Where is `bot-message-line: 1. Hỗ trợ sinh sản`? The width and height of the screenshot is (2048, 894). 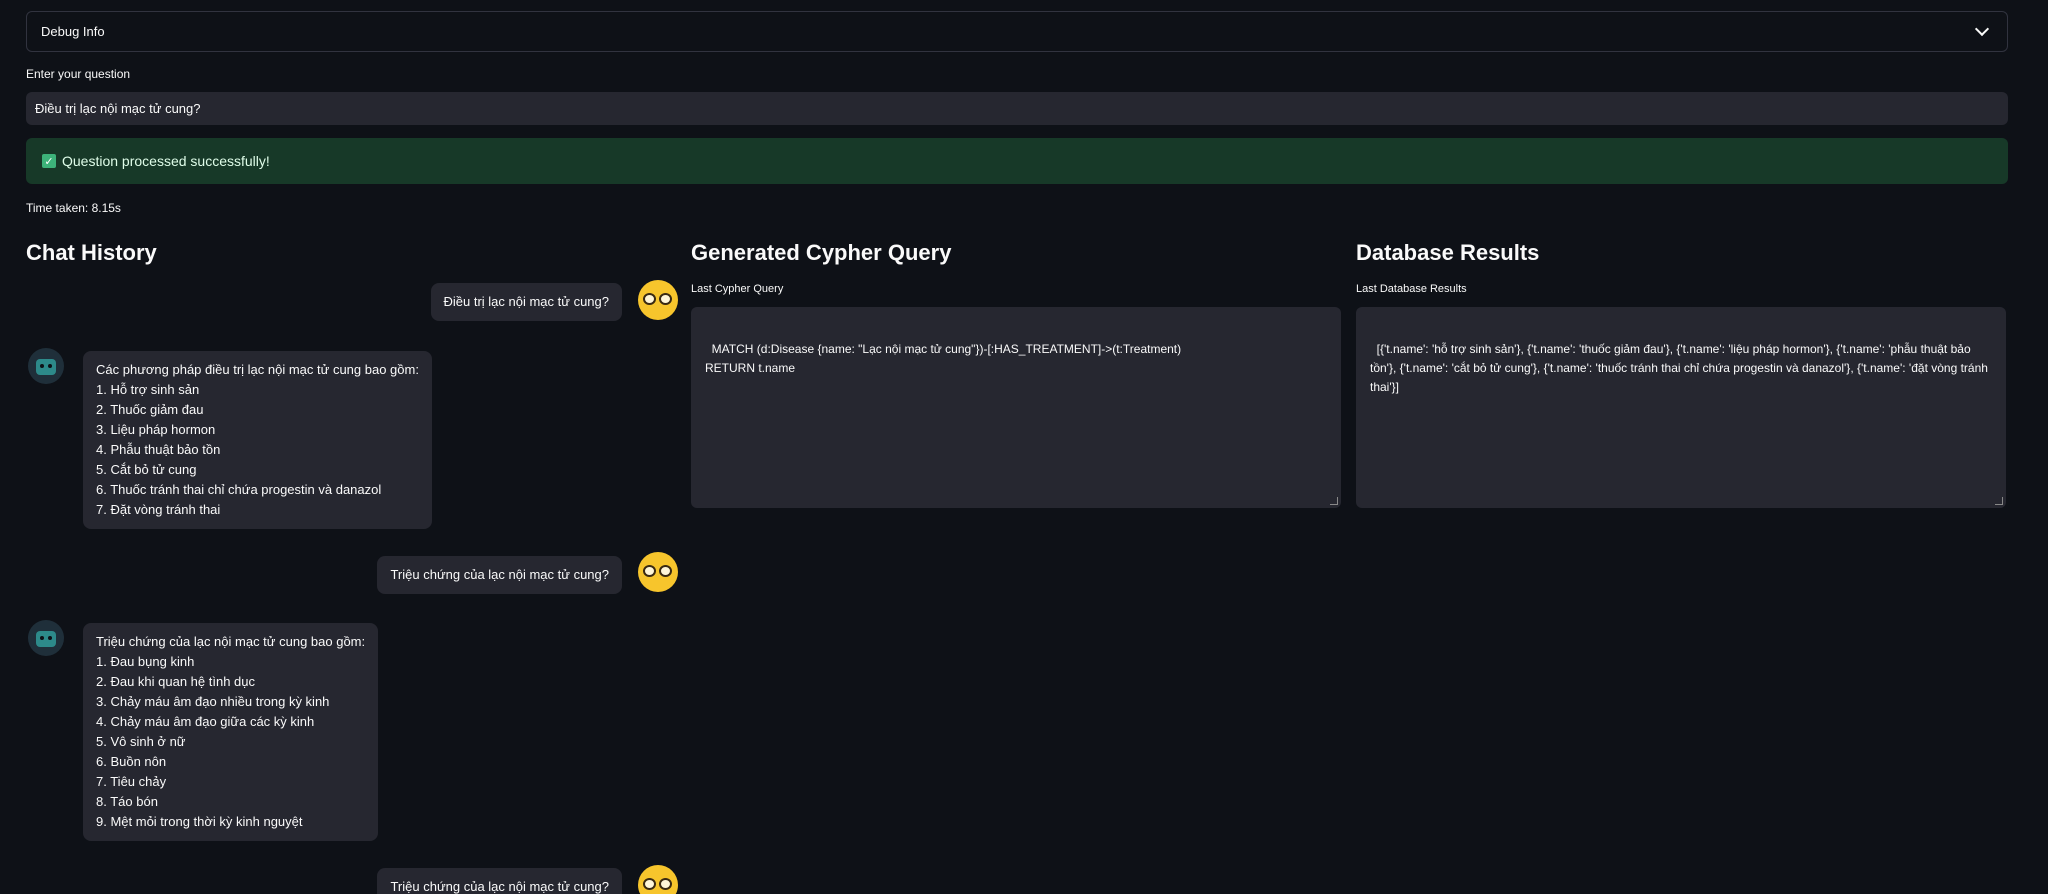
bot-message-line: 1. Hỗ trợ sinh sản is located at coordinates (148, 389).